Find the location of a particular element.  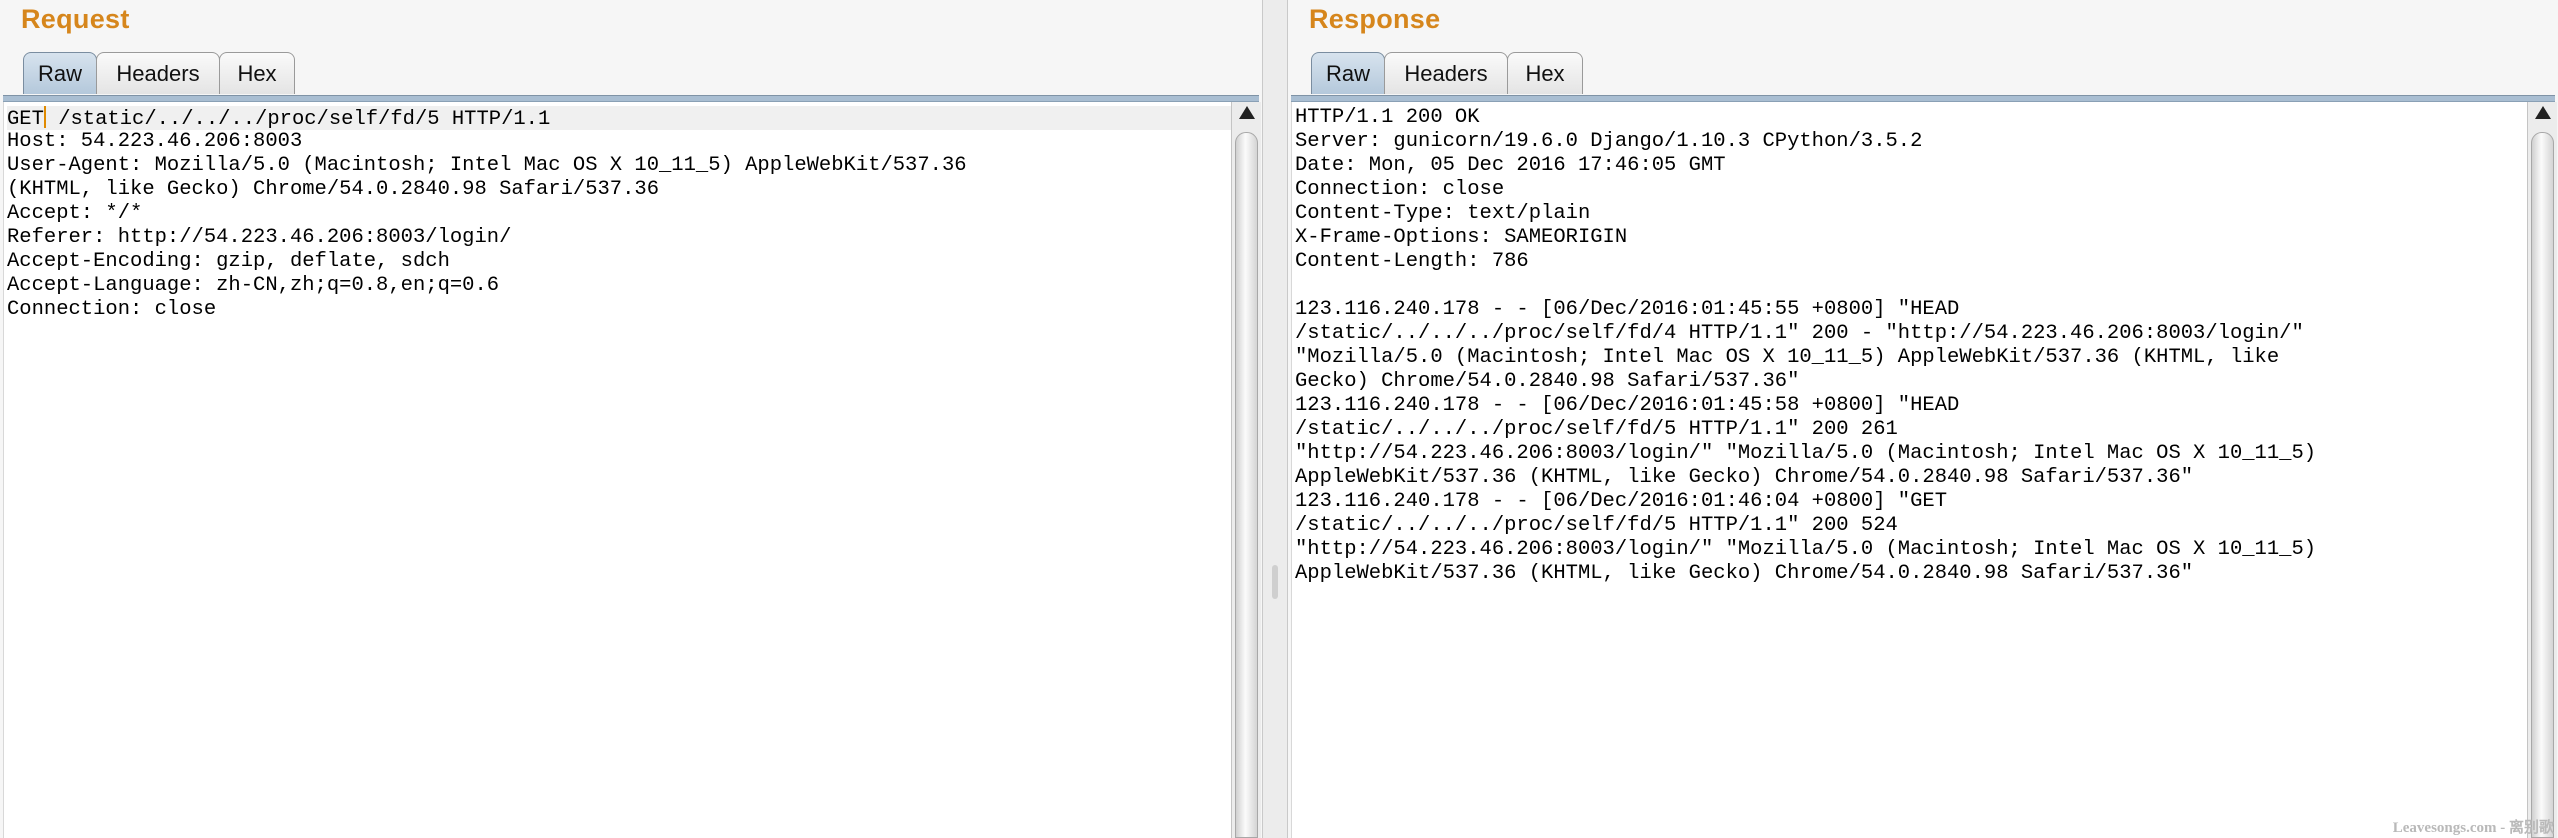

response-tab-headers: Headers is located at coordinates (1446, 73).